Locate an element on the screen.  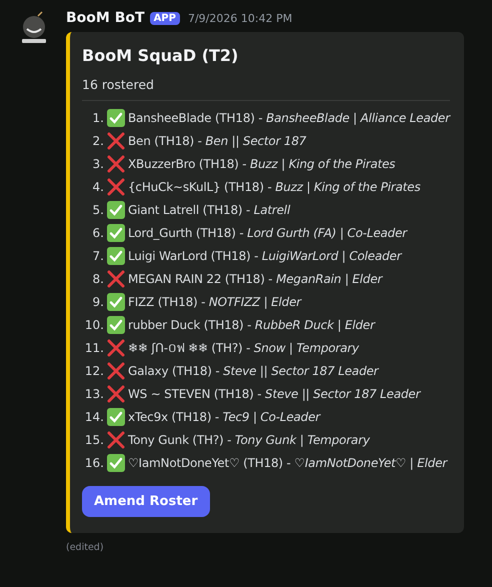
list-number: 14. is located at coordinates (94, 417).